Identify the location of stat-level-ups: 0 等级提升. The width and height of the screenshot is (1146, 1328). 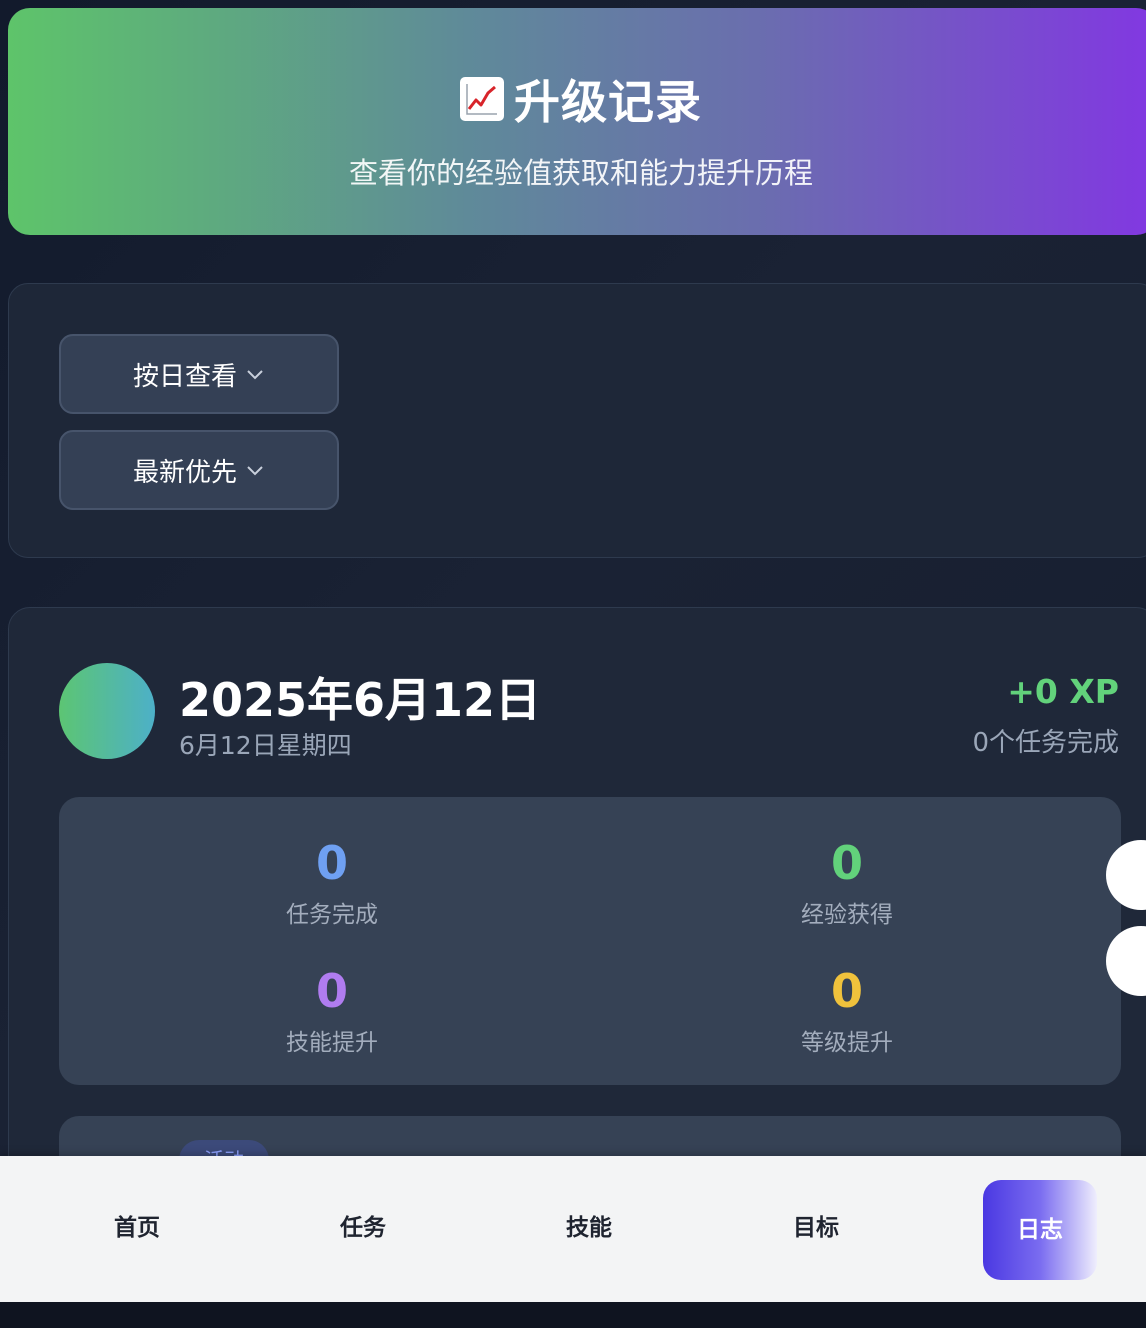
(847, 1011).